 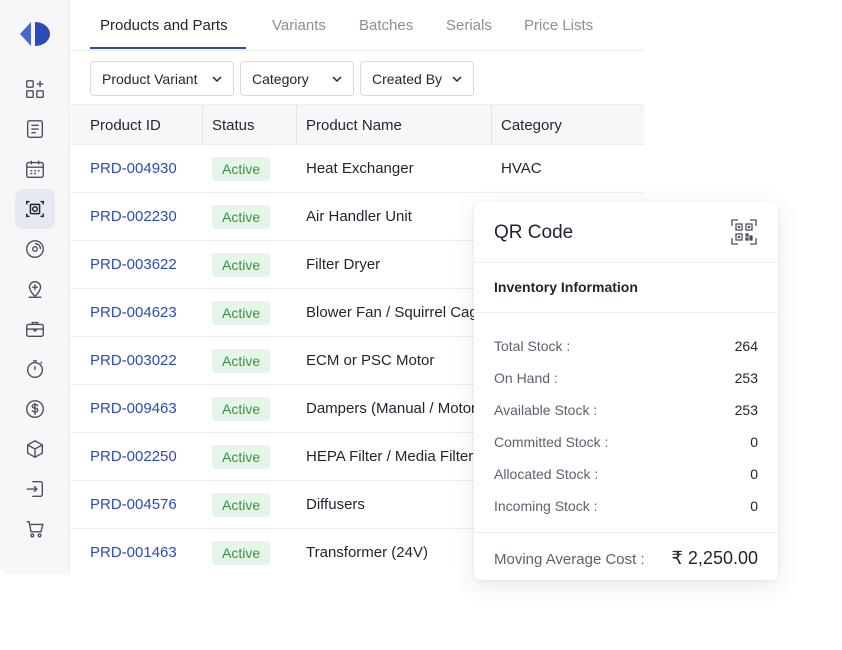 What do you see at coordinates (532, 346) in the screenshot?
I see `stat-label-total-stock: Total Stock :` at bounding box center [532, 346].